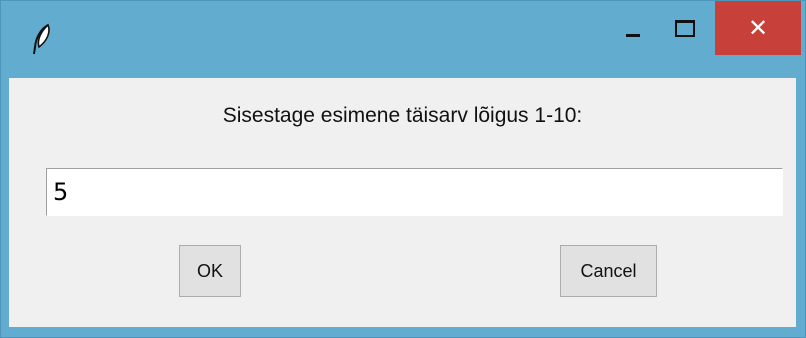 The width and height of the screenshot is (806, 338). I want to click on minimize-button, so click(633, 28).